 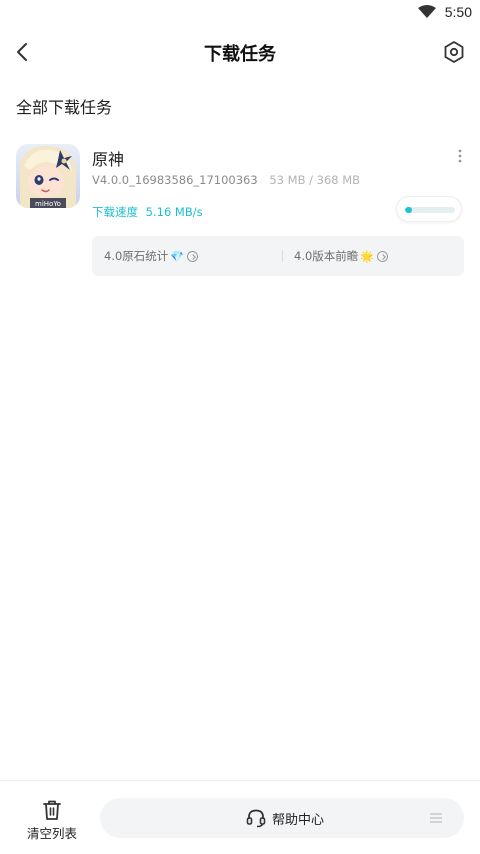 I want to click on link-label: 4.0版本前瞻, so click(x=326, y=256).